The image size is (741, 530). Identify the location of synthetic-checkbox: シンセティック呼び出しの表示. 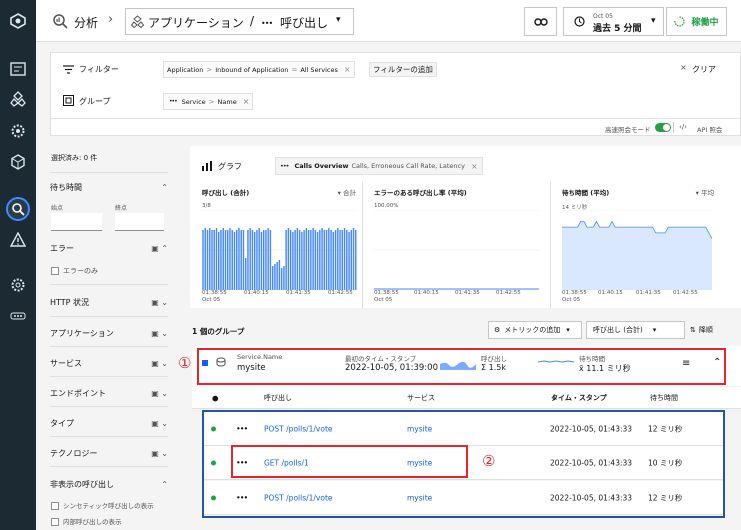
(102, 505).